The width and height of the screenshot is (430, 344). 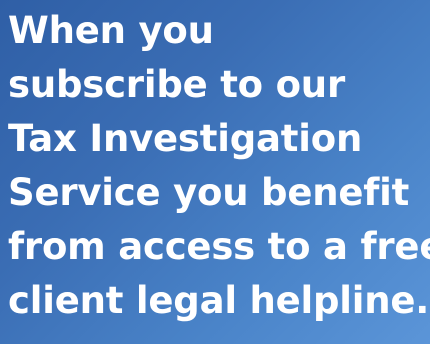 What do you see at coordinates (219, 300) in the screenshot?
I see `headline-line-6: client legal helpline.` at bounding box center [219, 300].